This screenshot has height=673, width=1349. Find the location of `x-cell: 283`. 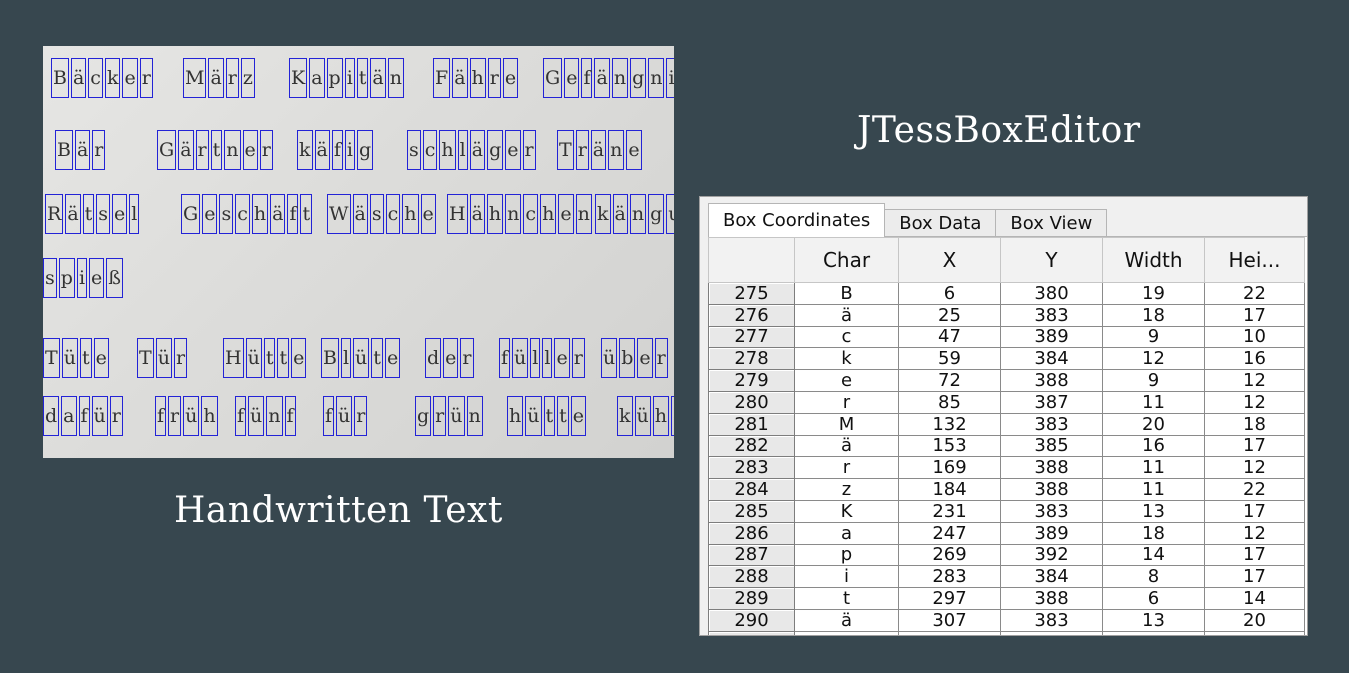

x-cell: 283 is located at coordinates (949, 577).